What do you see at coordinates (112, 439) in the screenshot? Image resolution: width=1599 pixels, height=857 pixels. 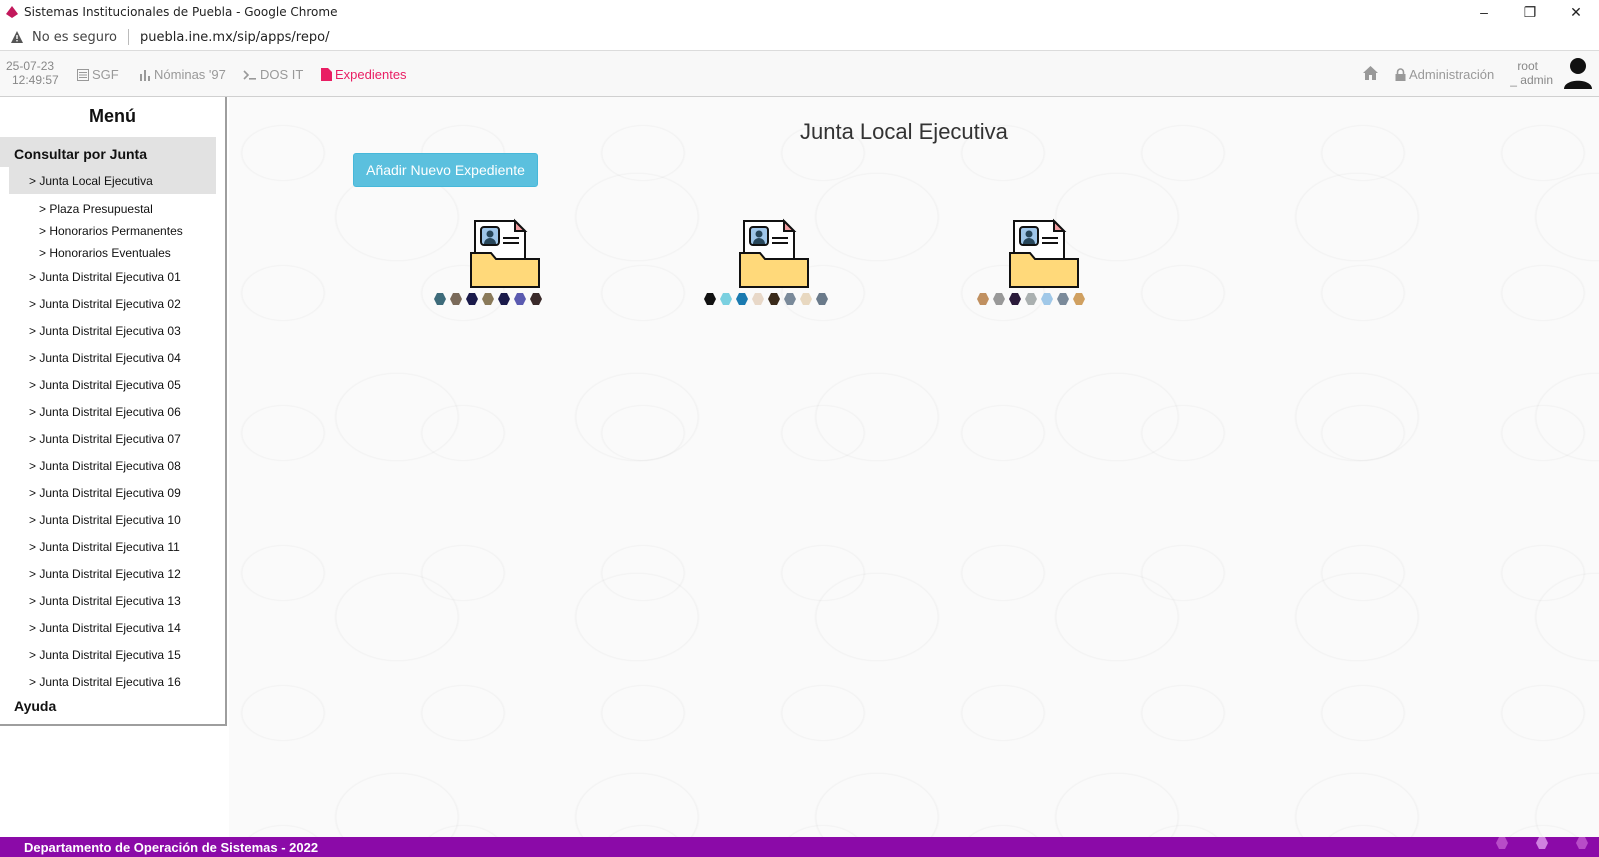 I see `sidebar-item-distrital-07: > Junta Distrital Ejecutiva 07` at bounding box center [112, 439].